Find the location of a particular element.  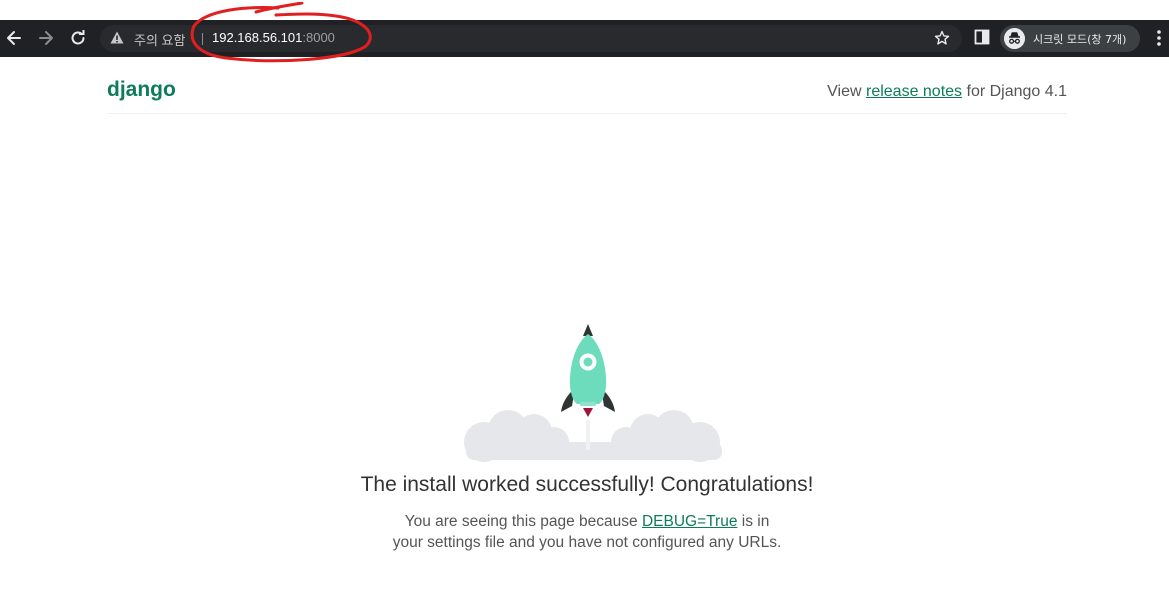

rocket-icon is located at coordinates (588, 370).